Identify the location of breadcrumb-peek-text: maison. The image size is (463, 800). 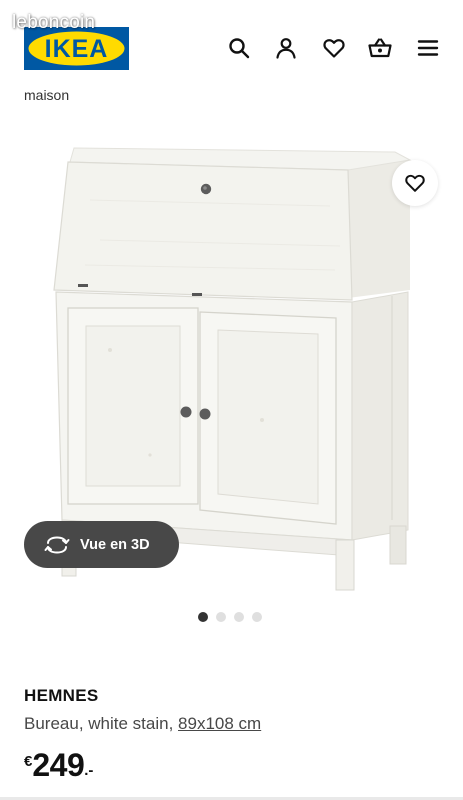
(47, 95).